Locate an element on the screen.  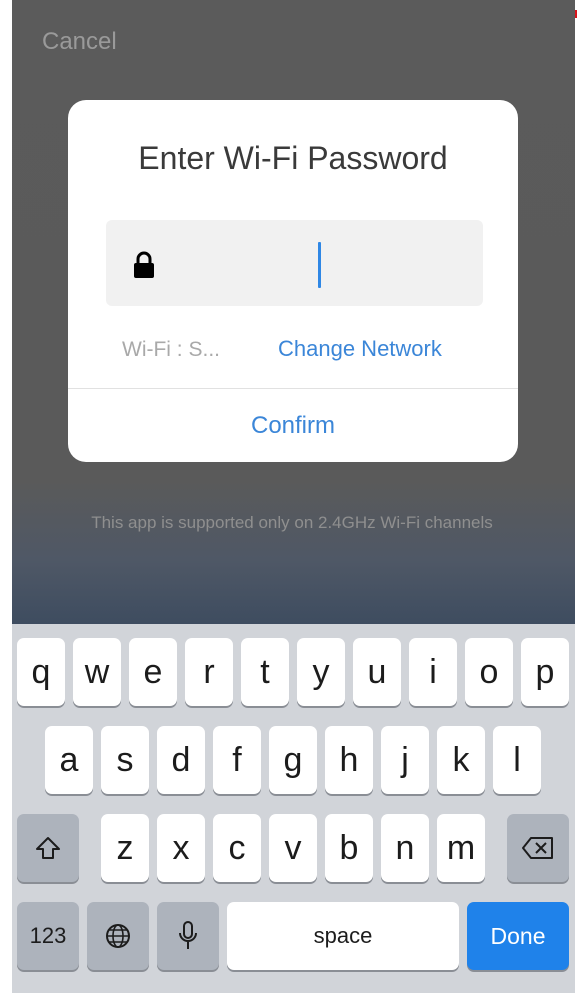
dialog-title: Enter Wi-Fi Password is located at coordinates (293, 158).